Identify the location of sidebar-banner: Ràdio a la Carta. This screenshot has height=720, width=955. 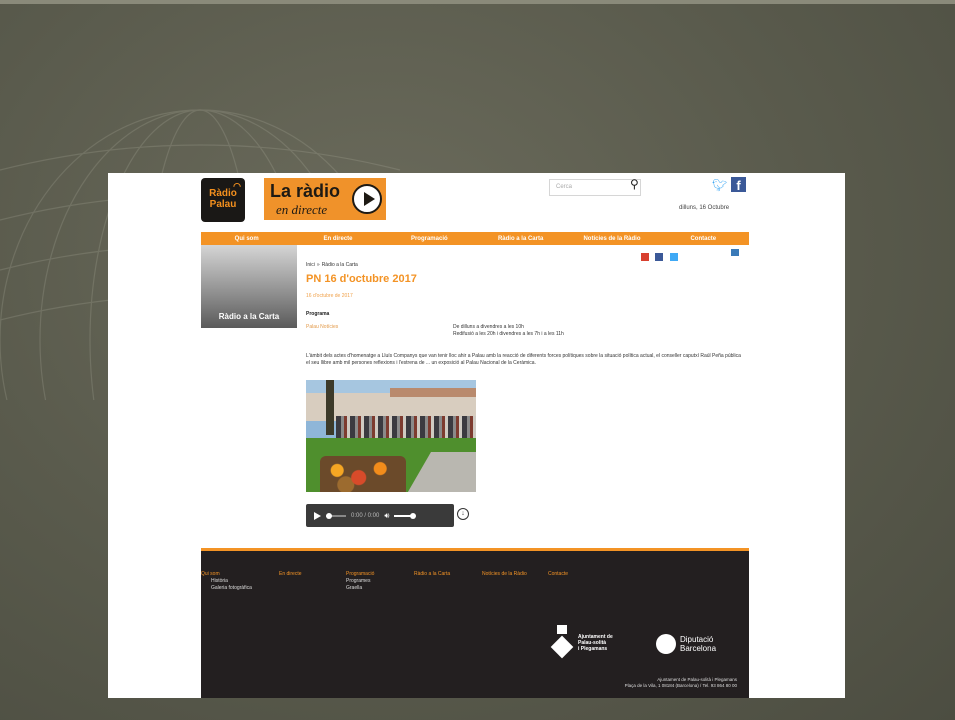
(249, 286).